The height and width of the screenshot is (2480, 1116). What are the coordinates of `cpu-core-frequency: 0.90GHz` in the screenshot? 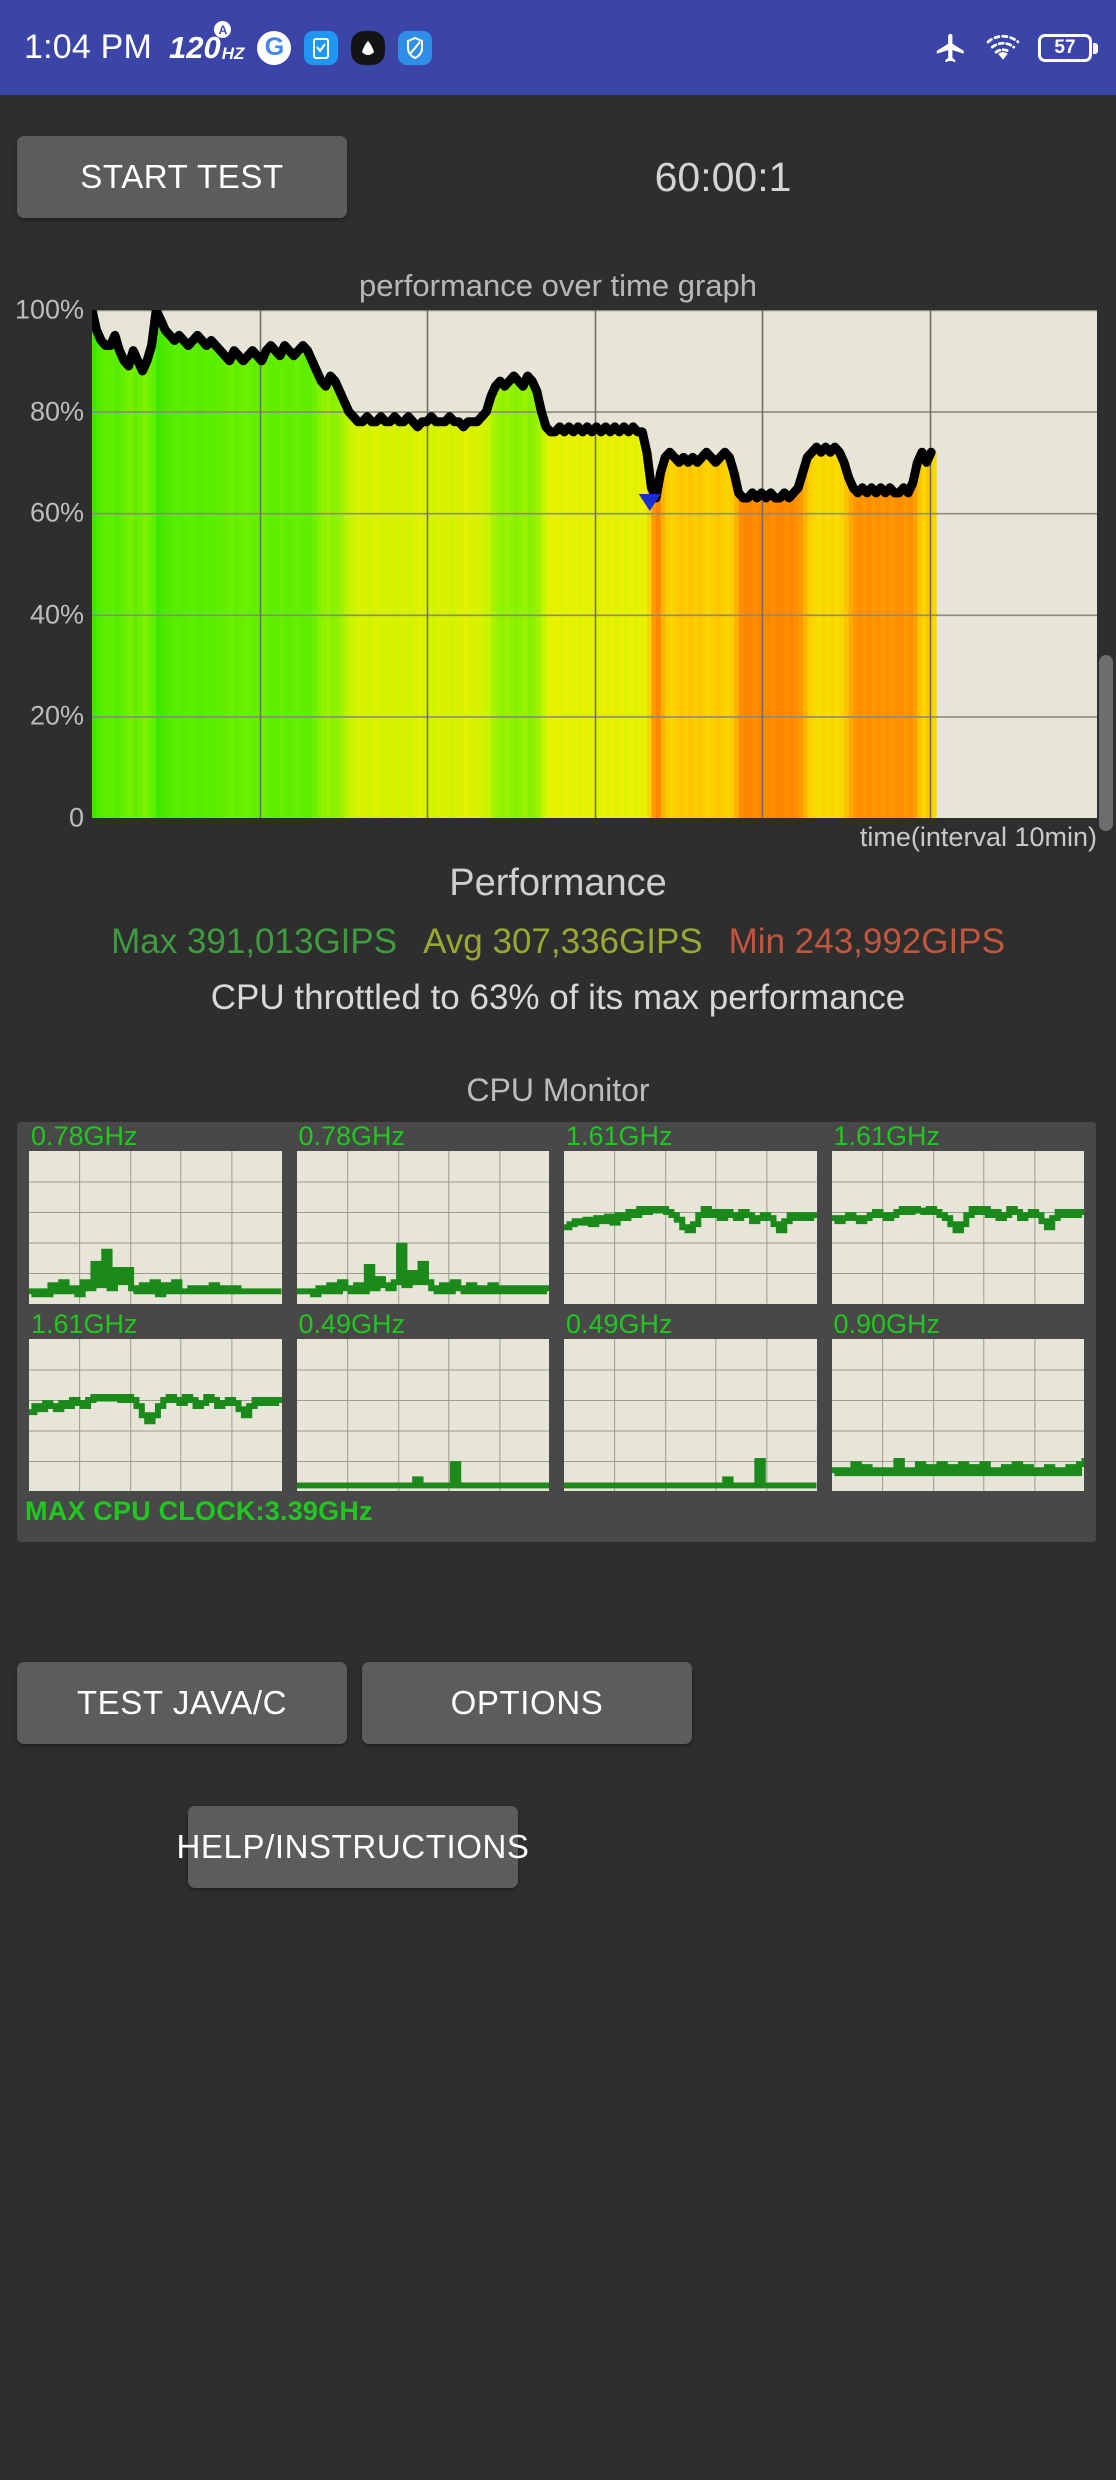 It's located at (887, 1323).